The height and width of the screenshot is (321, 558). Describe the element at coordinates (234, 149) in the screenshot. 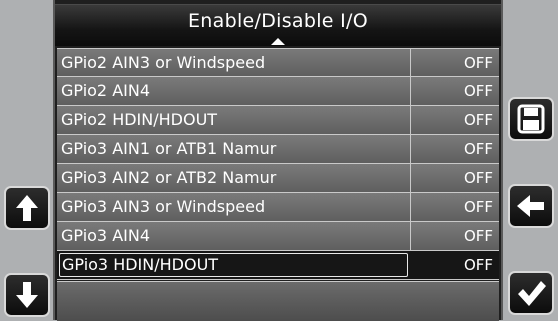

I see `list-item-label: GPio3 AIN1 or ATB1 Namur` at that location.